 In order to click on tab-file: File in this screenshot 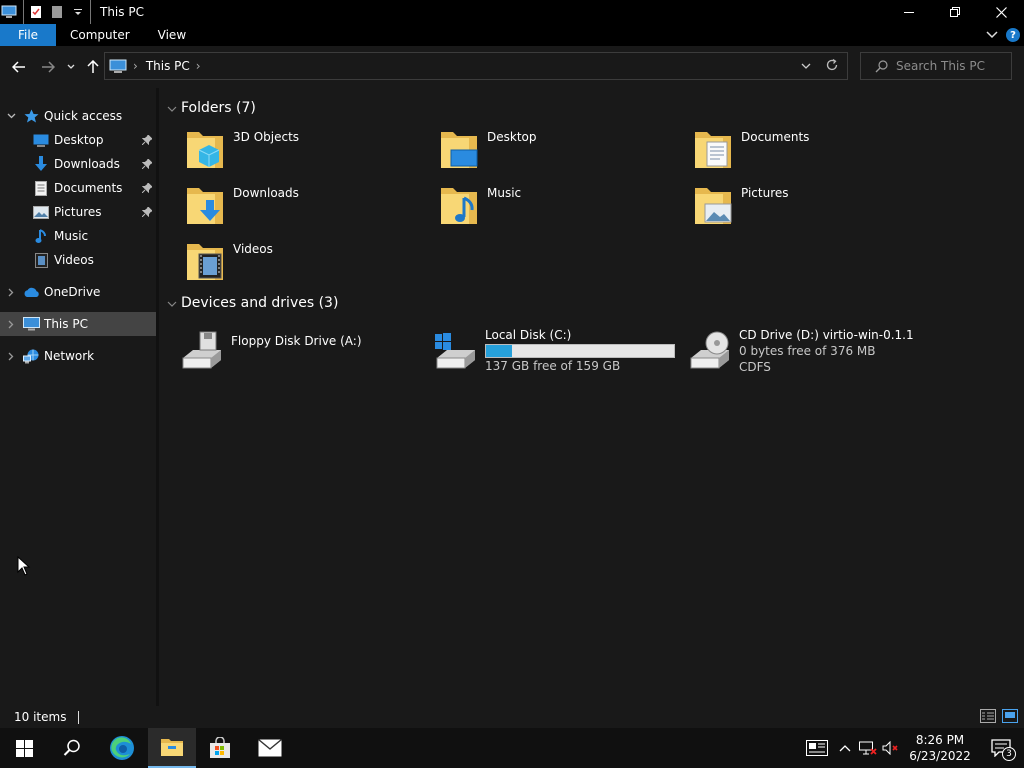, I will do `click(28, 35)`.